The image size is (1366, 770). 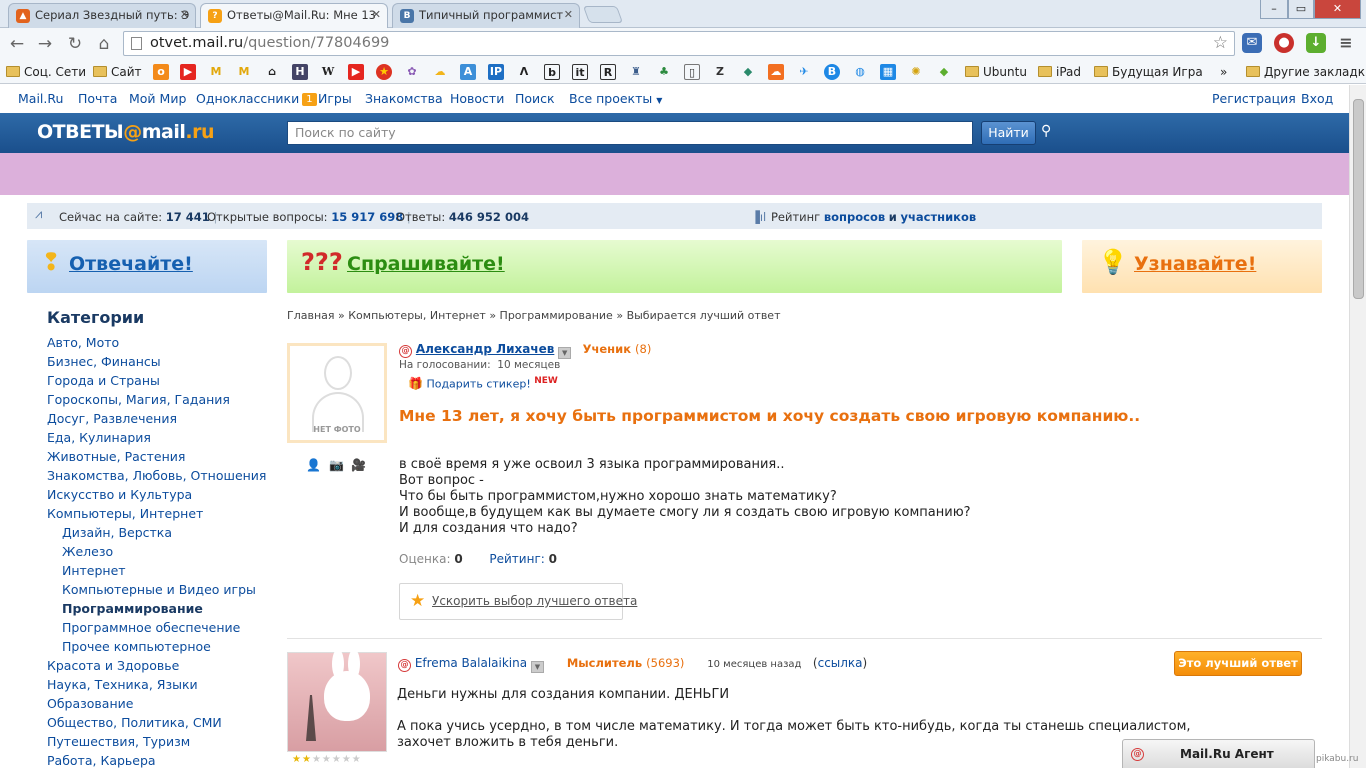 I want to click on subcategory-link: Дизайн, Верстка, so click(x=162, y=532).